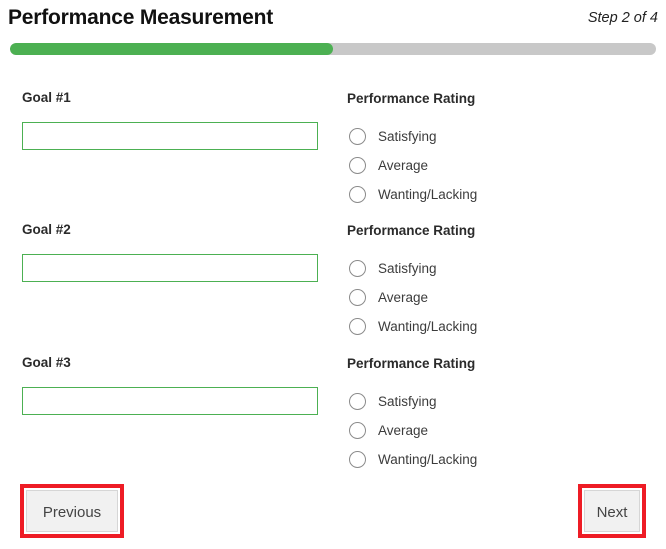  I want to click on radio-option-2-average: Average, so click(497, 297).